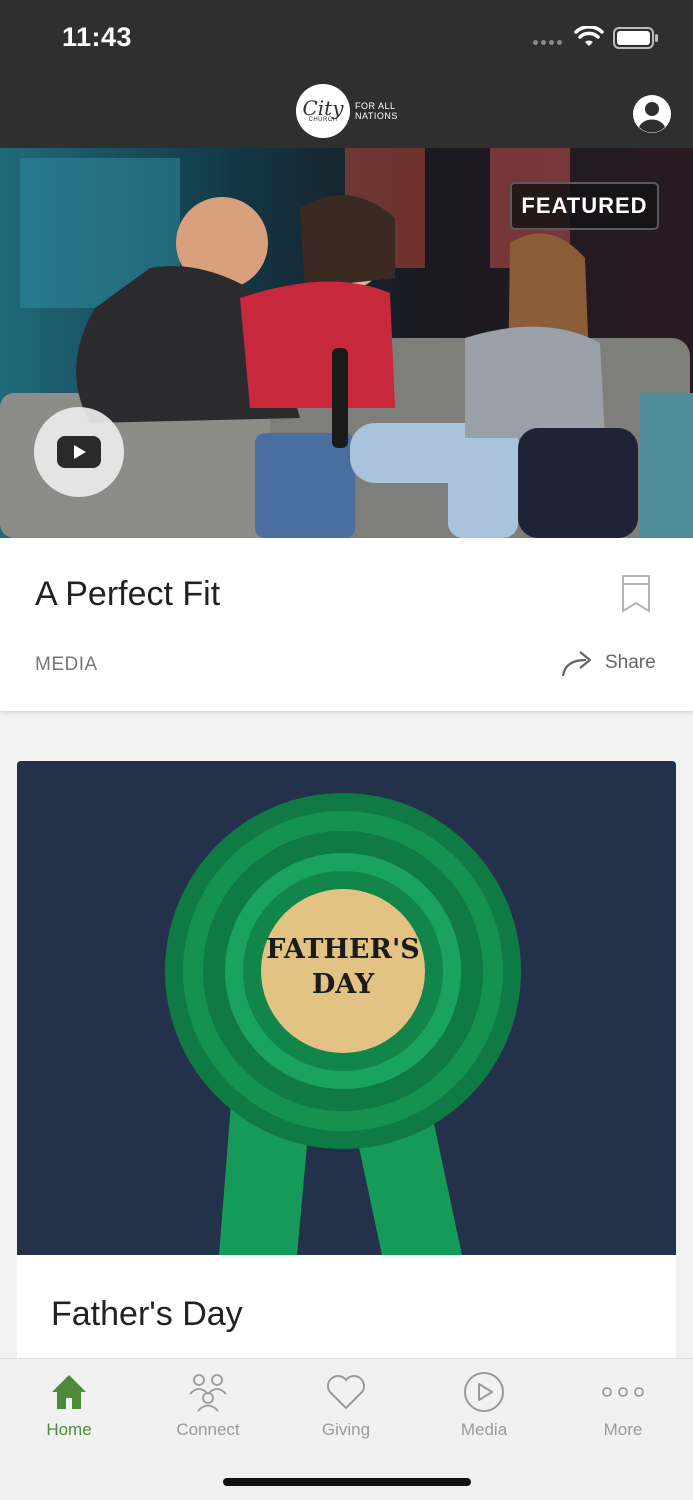  I want to click on card-title: Father's Day, so click(147, 1314).